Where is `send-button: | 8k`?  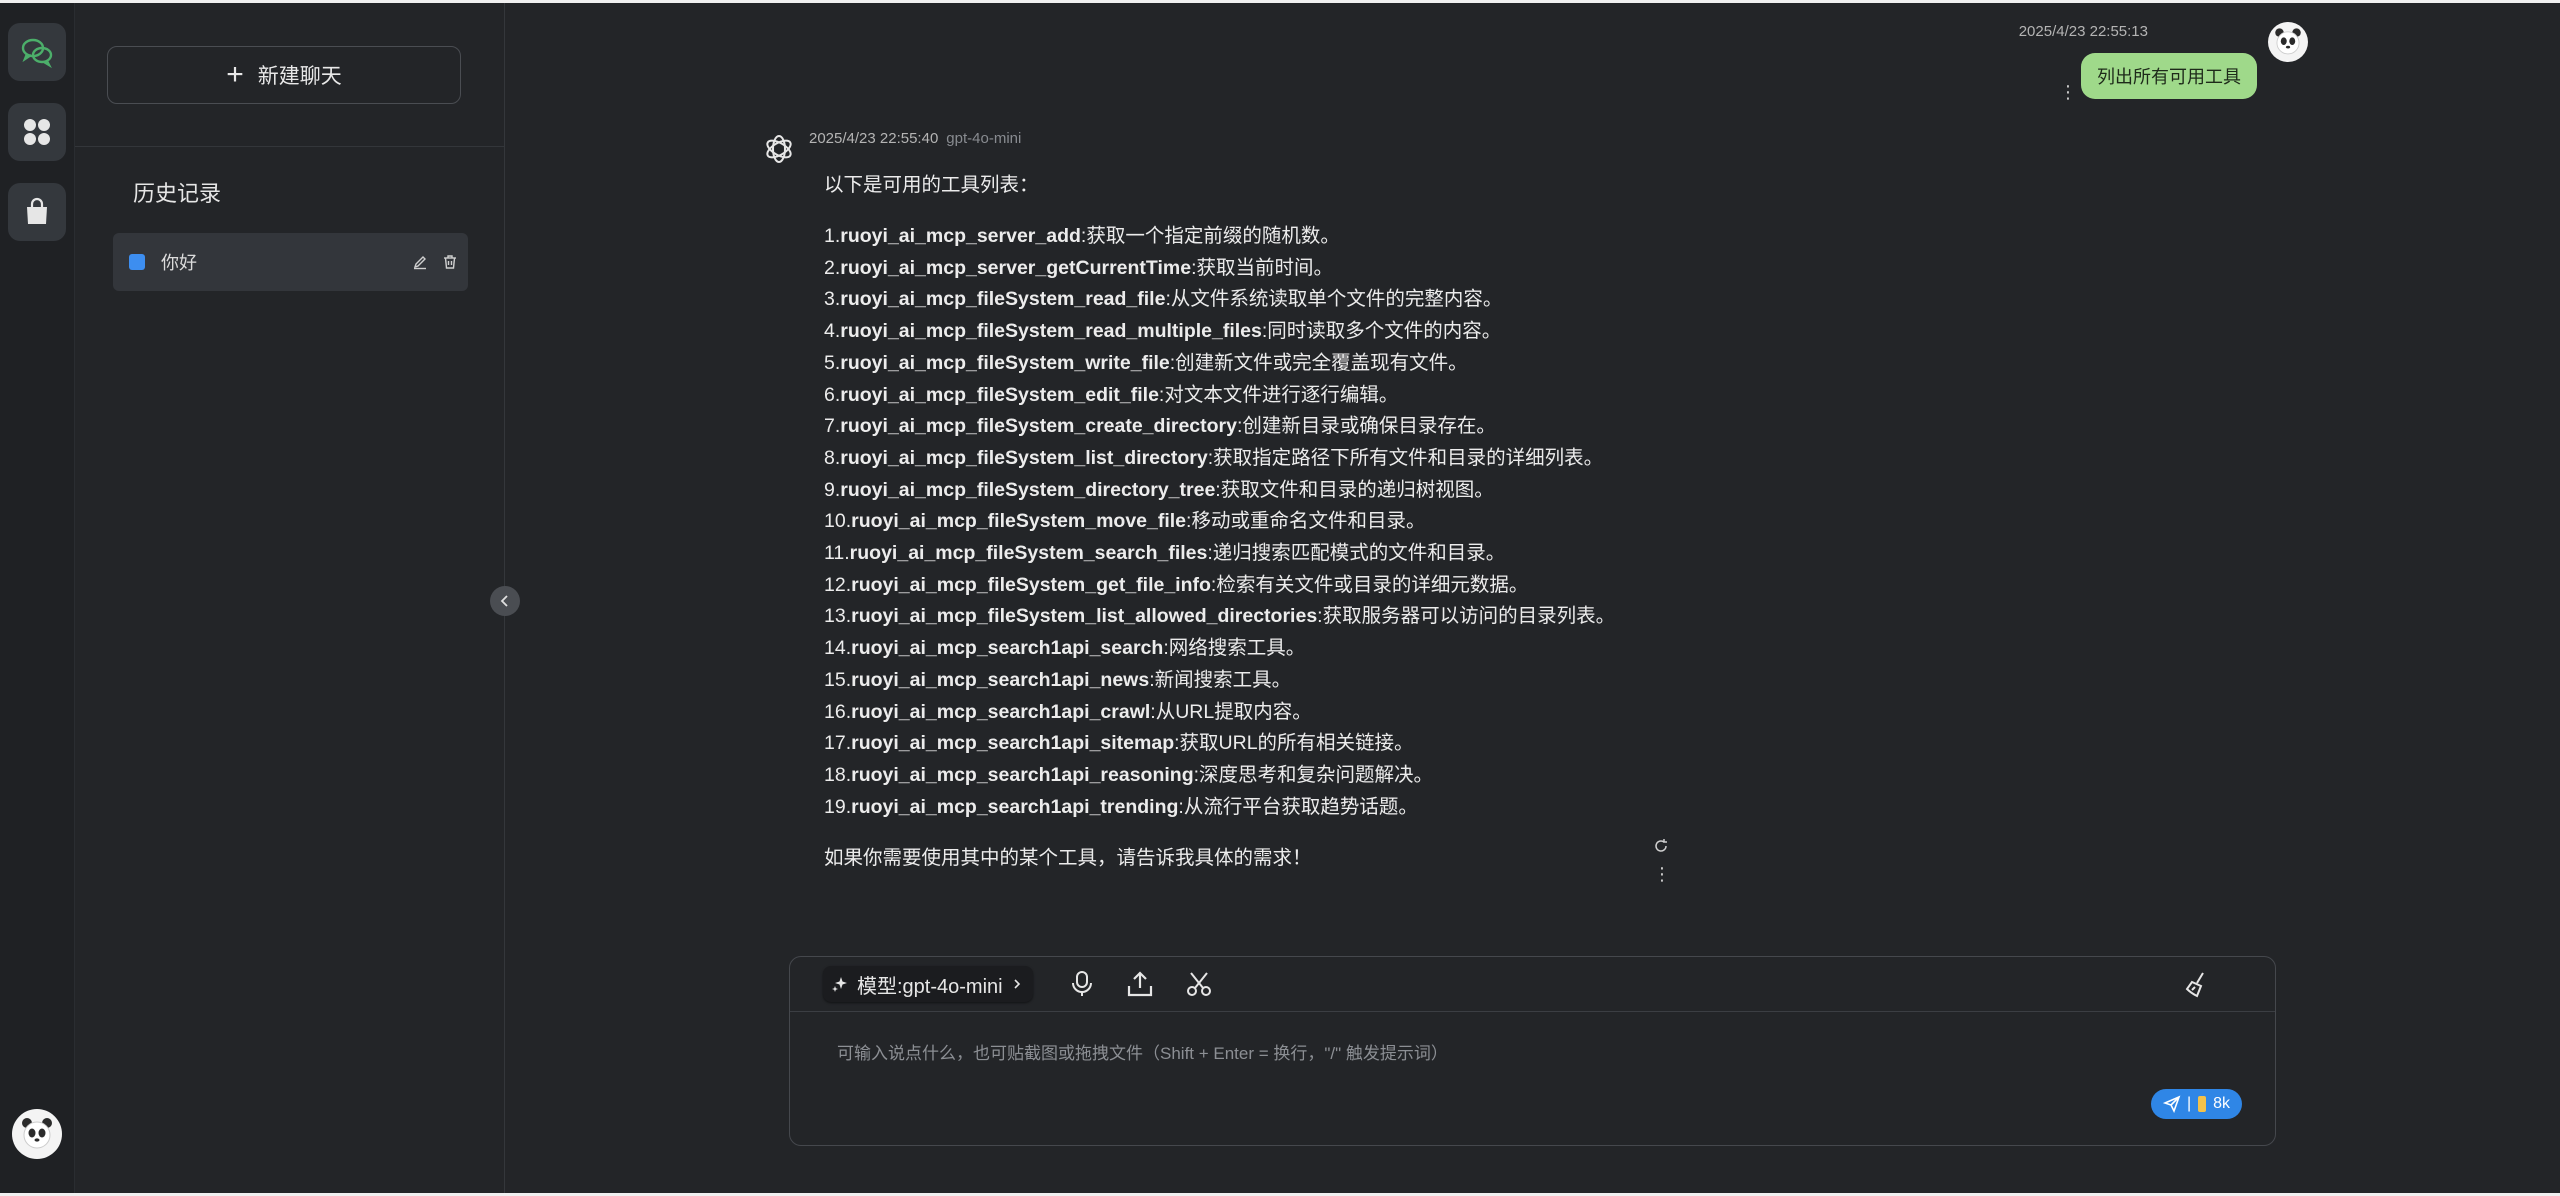
send-button: | 8k is located at coordinates (2197, 1104).